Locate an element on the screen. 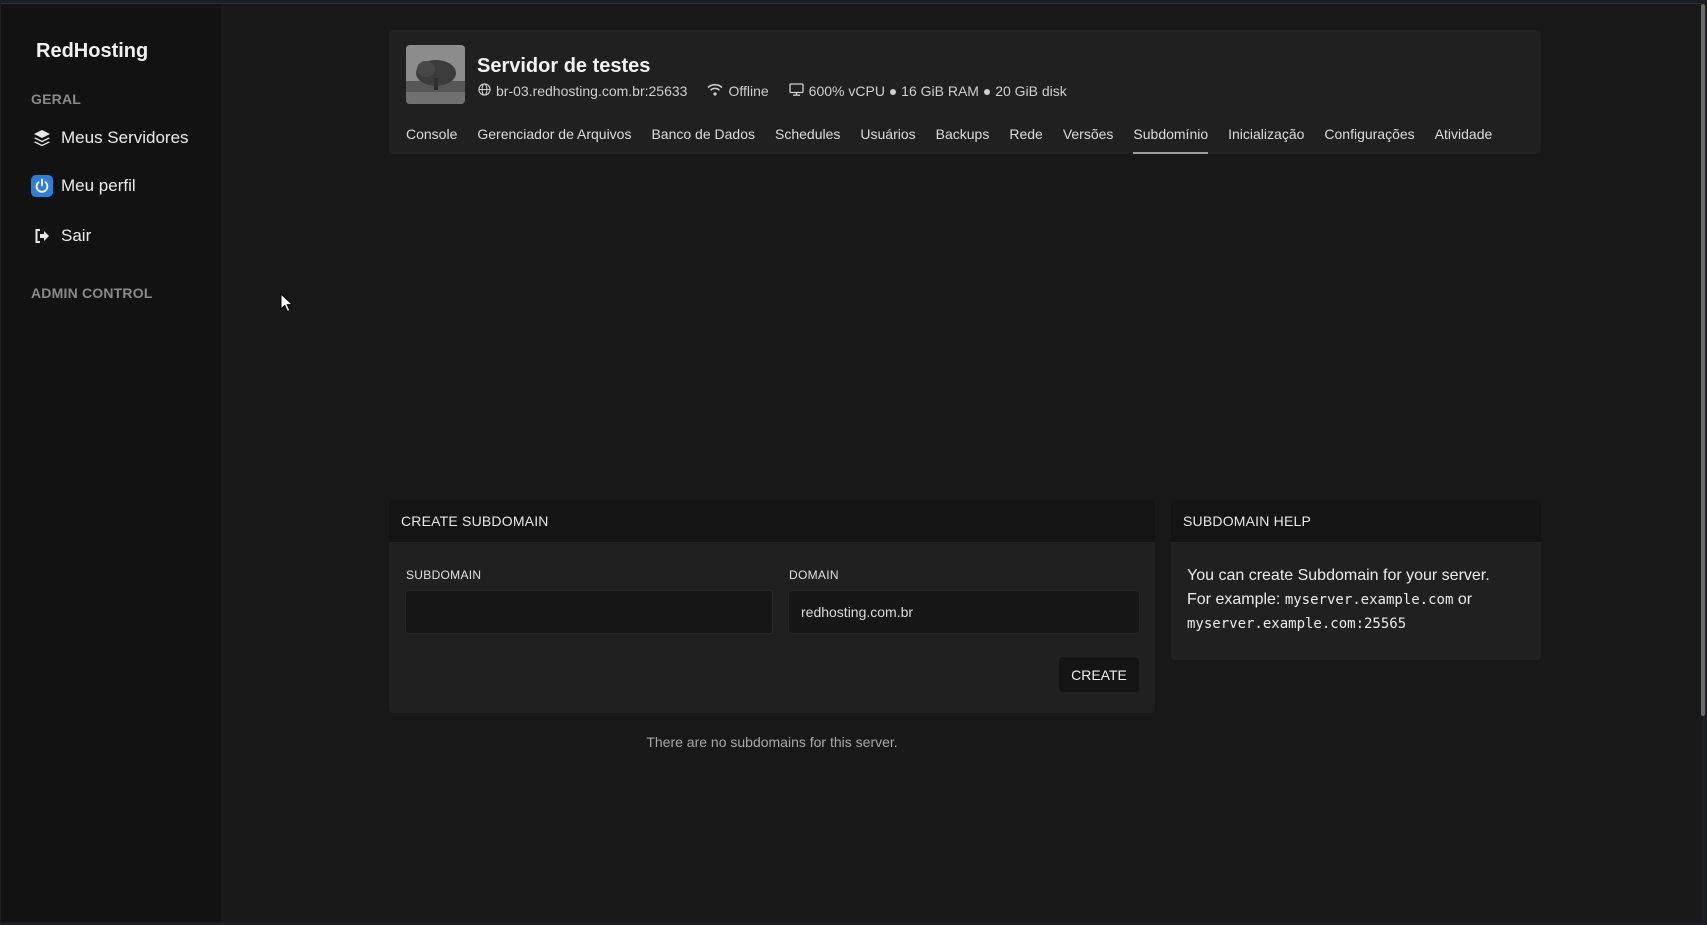 Image resolution: width=1707 pixels, height=925 pixels. server-resources-text: 600% vCPU ● 16 GiB RAM ● 20 GiB disk is located at coordinates (937, 91).